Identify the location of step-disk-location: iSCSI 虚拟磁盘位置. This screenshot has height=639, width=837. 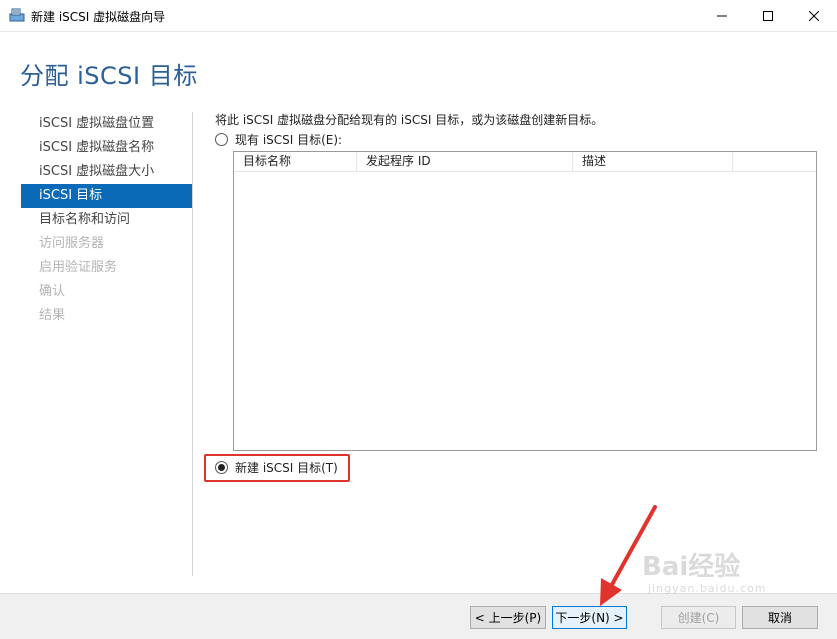
(106, 124).